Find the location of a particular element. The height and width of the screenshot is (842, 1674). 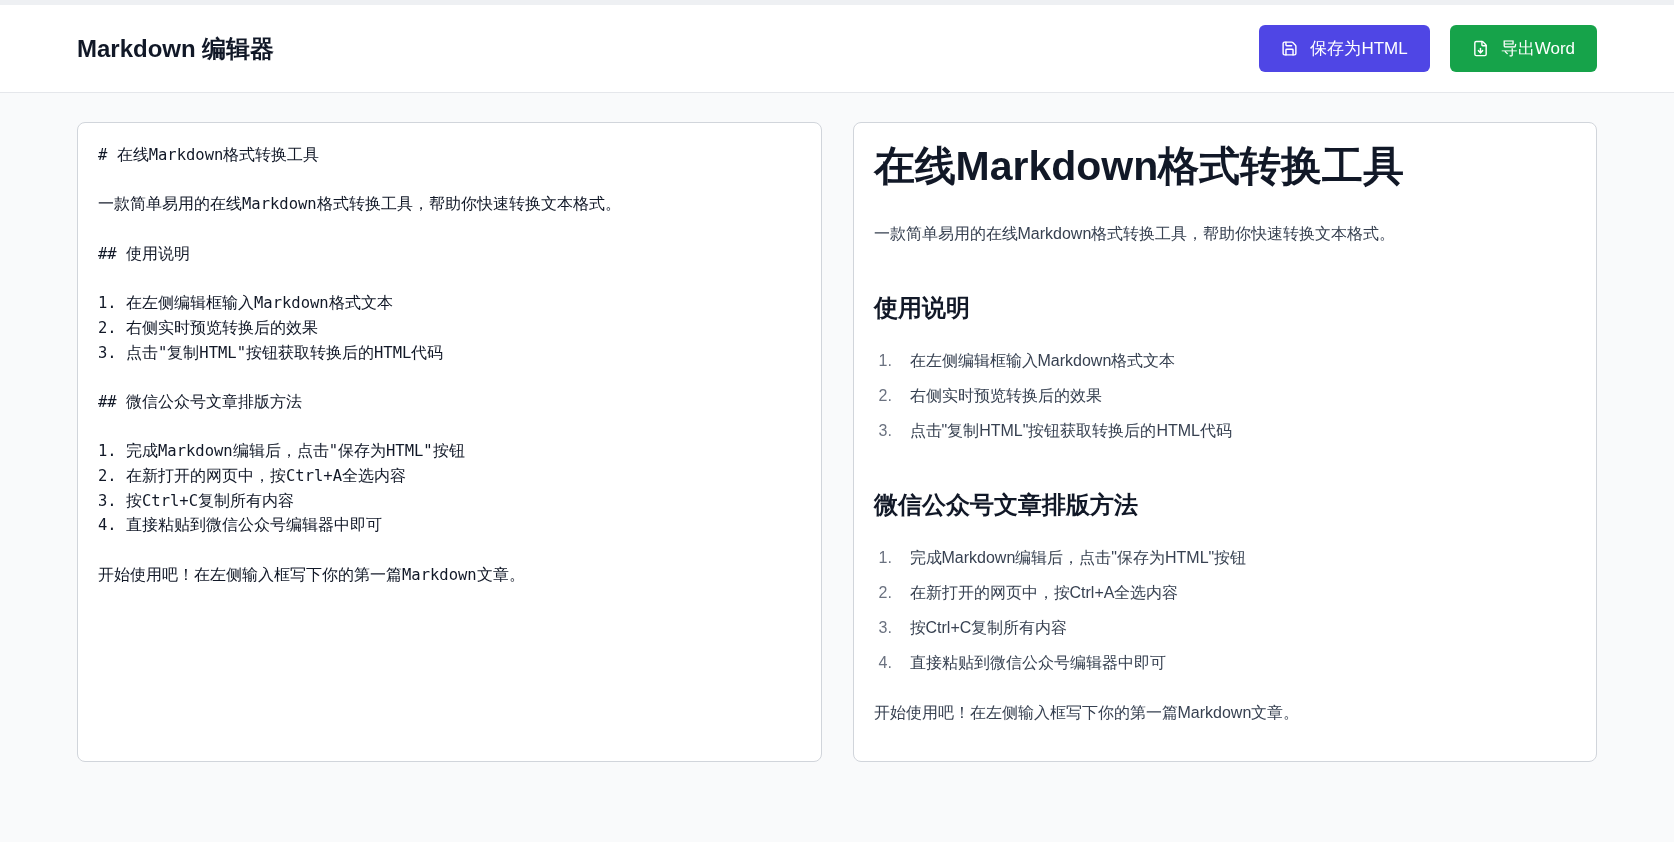

editor-line: 一款简单易用的在线Markdown格式转换工具，帮助你快速转换文本格式。 is located at coordinates (359, 205).